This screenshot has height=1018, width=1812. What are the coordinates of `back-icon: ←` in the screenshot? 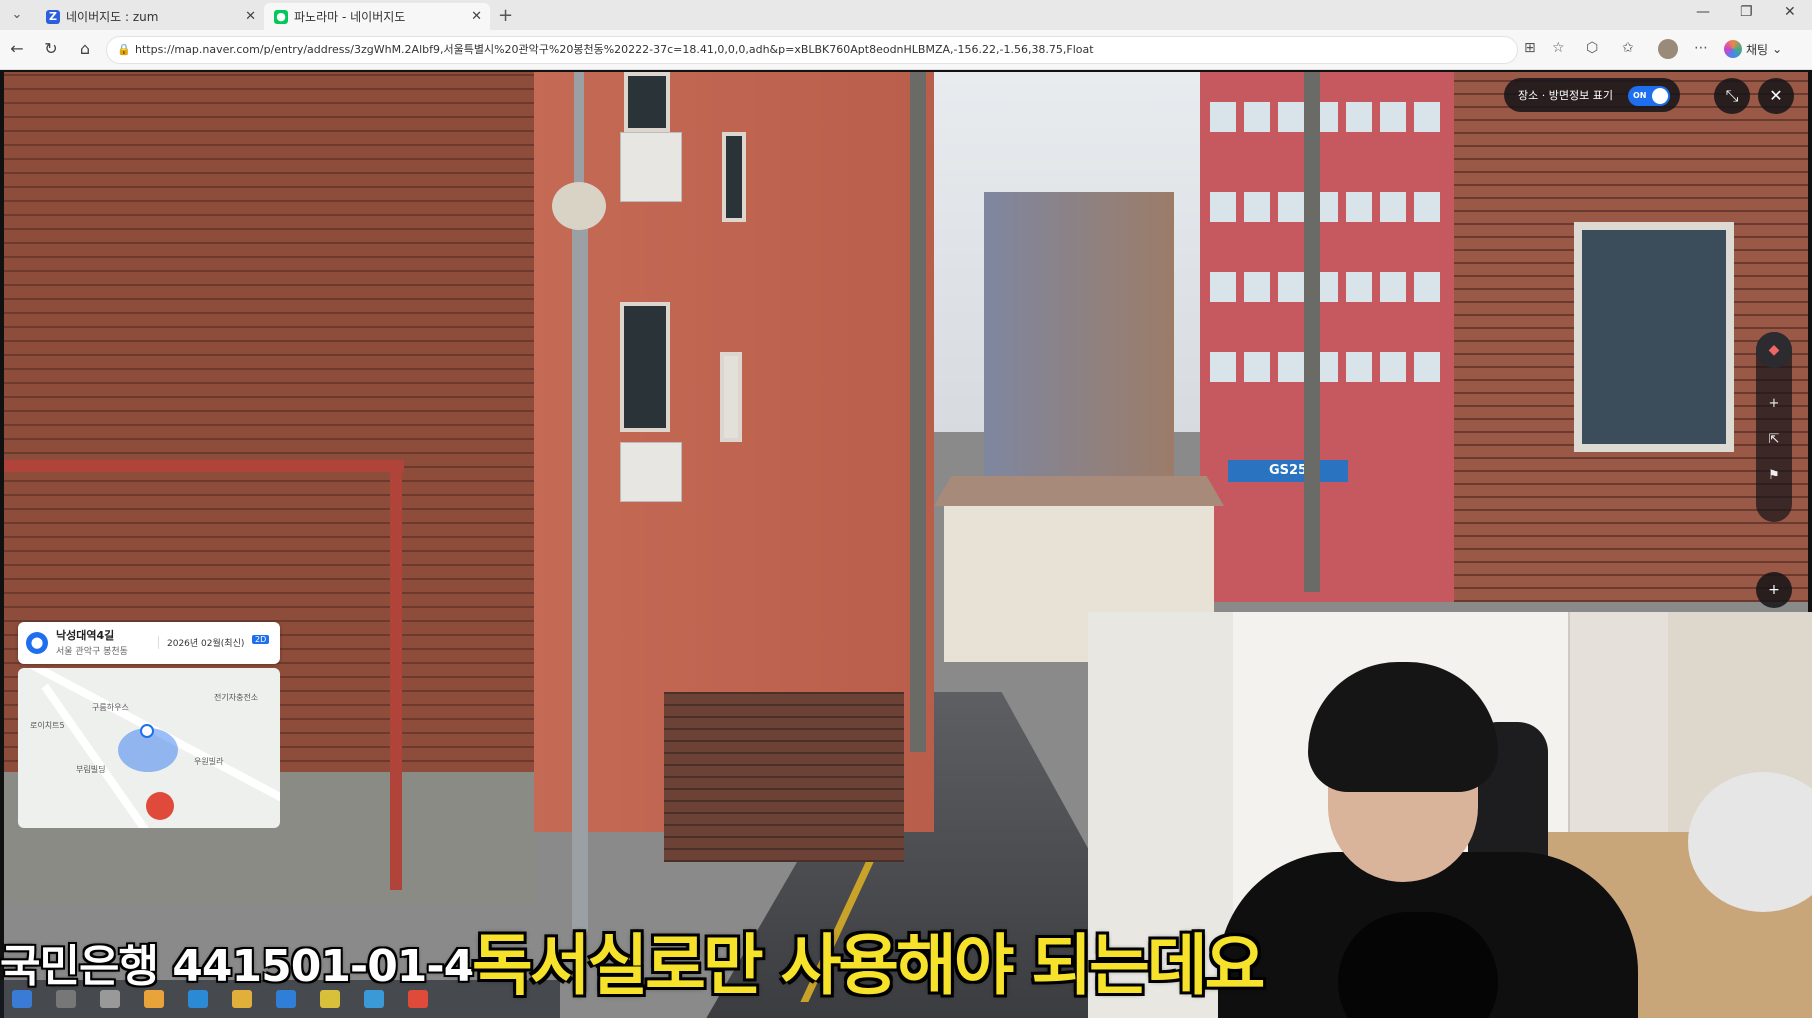 It's located at (17, 48).